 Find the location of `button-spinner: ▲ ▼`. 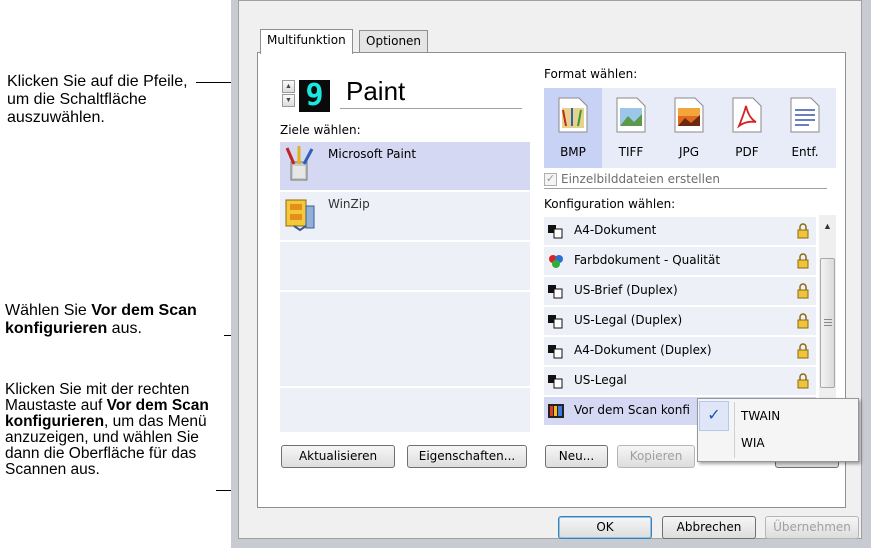

button-spinner: ▲ ▼ is located at coordinates (288, 94).